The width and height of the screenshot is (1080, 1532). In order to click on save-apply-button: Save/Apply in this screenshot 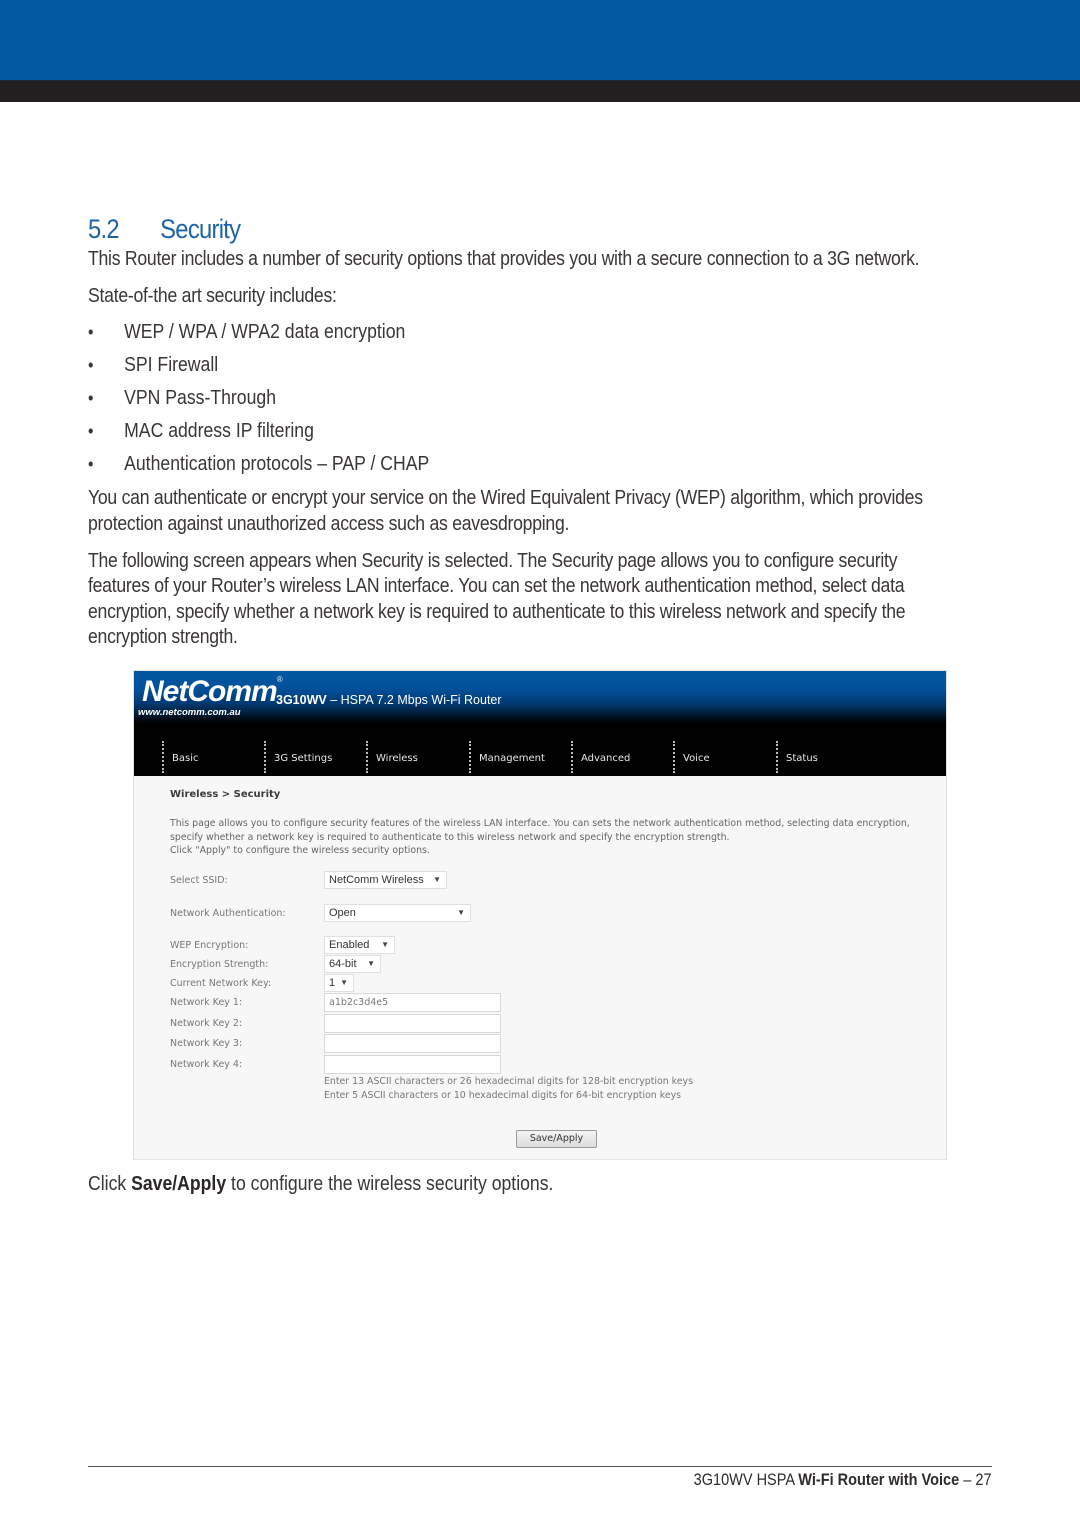, I will do `click(556, 1139)`.